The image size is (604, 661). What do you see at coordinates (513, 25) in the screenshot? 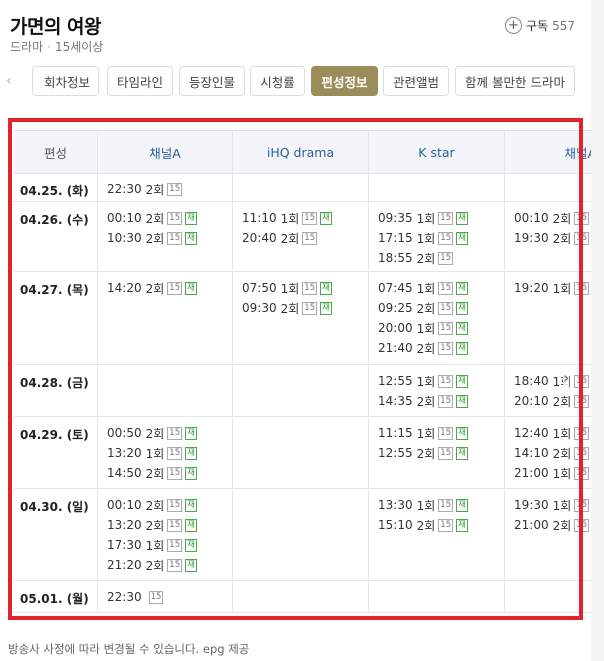
I see `plus-icon: +` at bounding box center [513, 25].